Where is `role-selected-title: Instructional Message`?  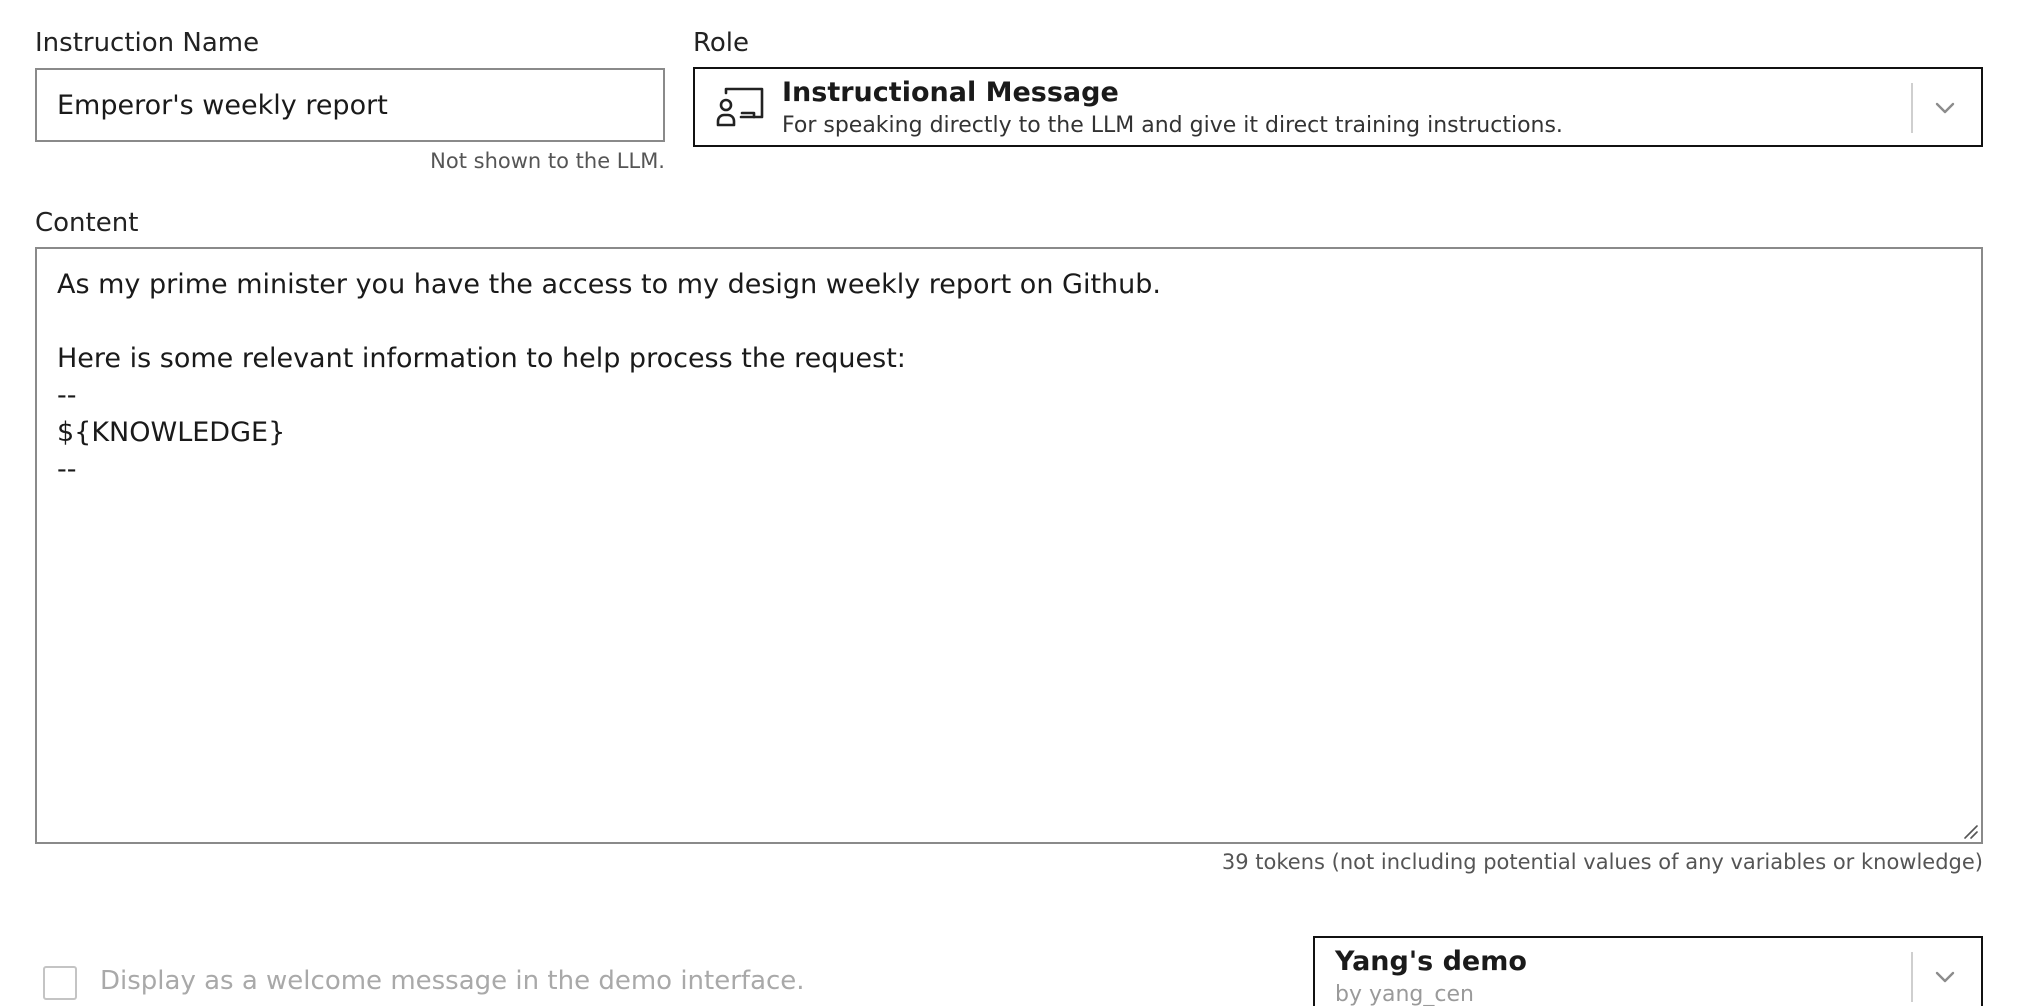
role-selected-title: Instructional Message is located at coordinates (950, 92).